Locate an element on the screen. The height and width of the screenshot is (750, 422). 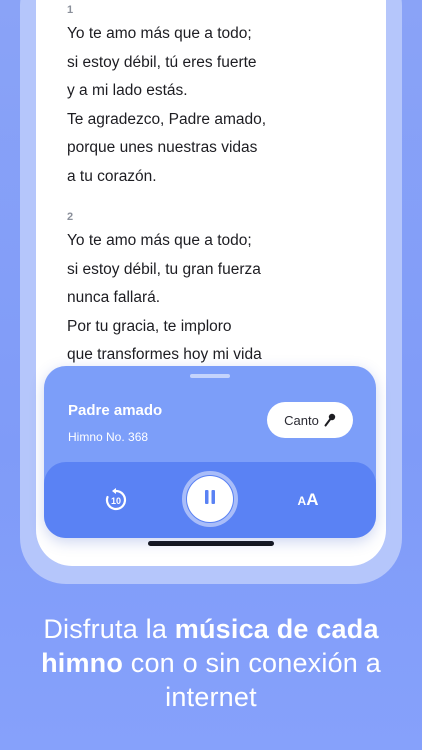
text-size-button: AA is located at coordinates (308, 500).